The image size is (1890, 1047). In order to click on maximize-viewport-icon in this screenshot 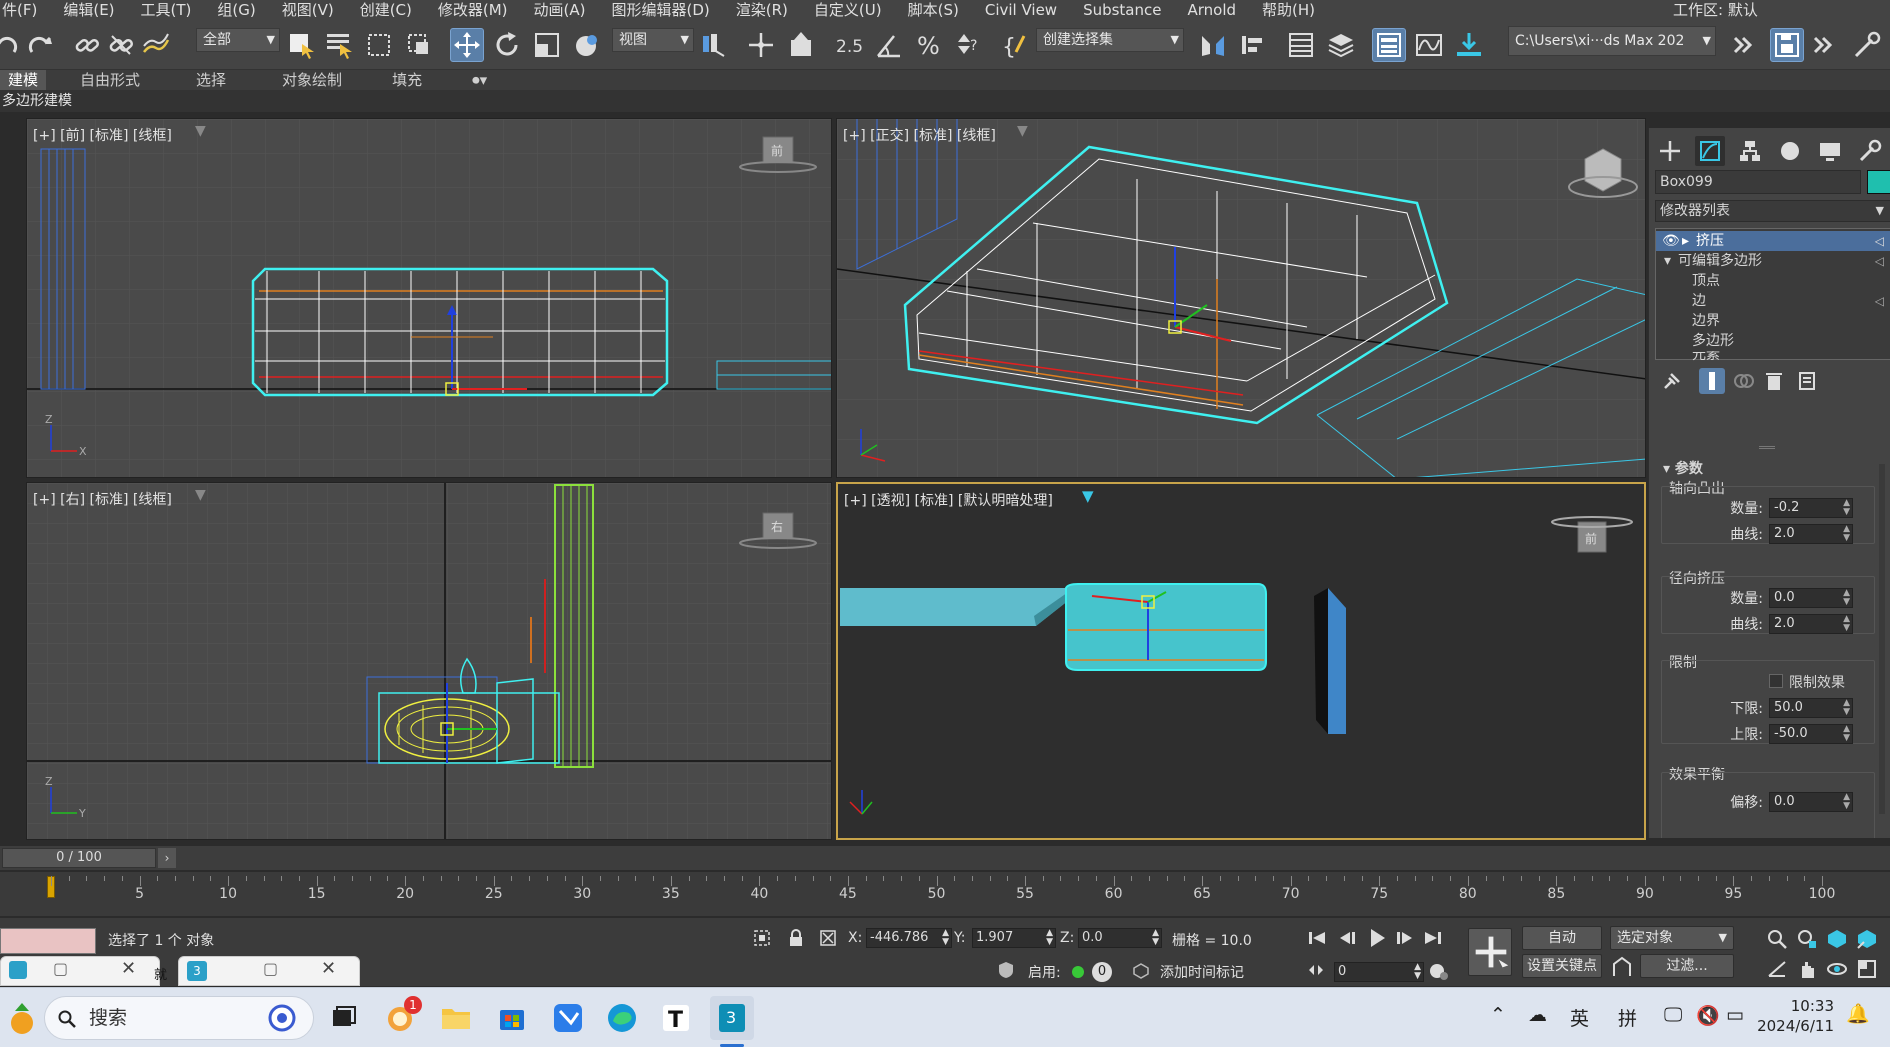, I will do `click(1867, 969)`.